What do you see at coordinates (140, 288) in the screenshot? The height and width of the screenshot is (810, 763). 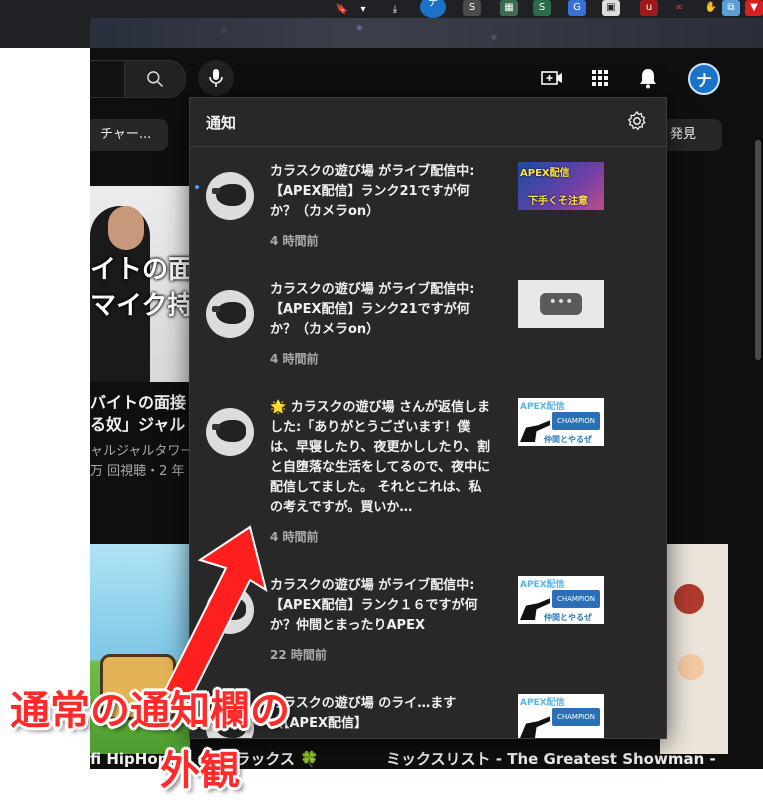 I see `thumbnail-overlay-text: イトの面 マイク持` at bounding box center [140, 288].